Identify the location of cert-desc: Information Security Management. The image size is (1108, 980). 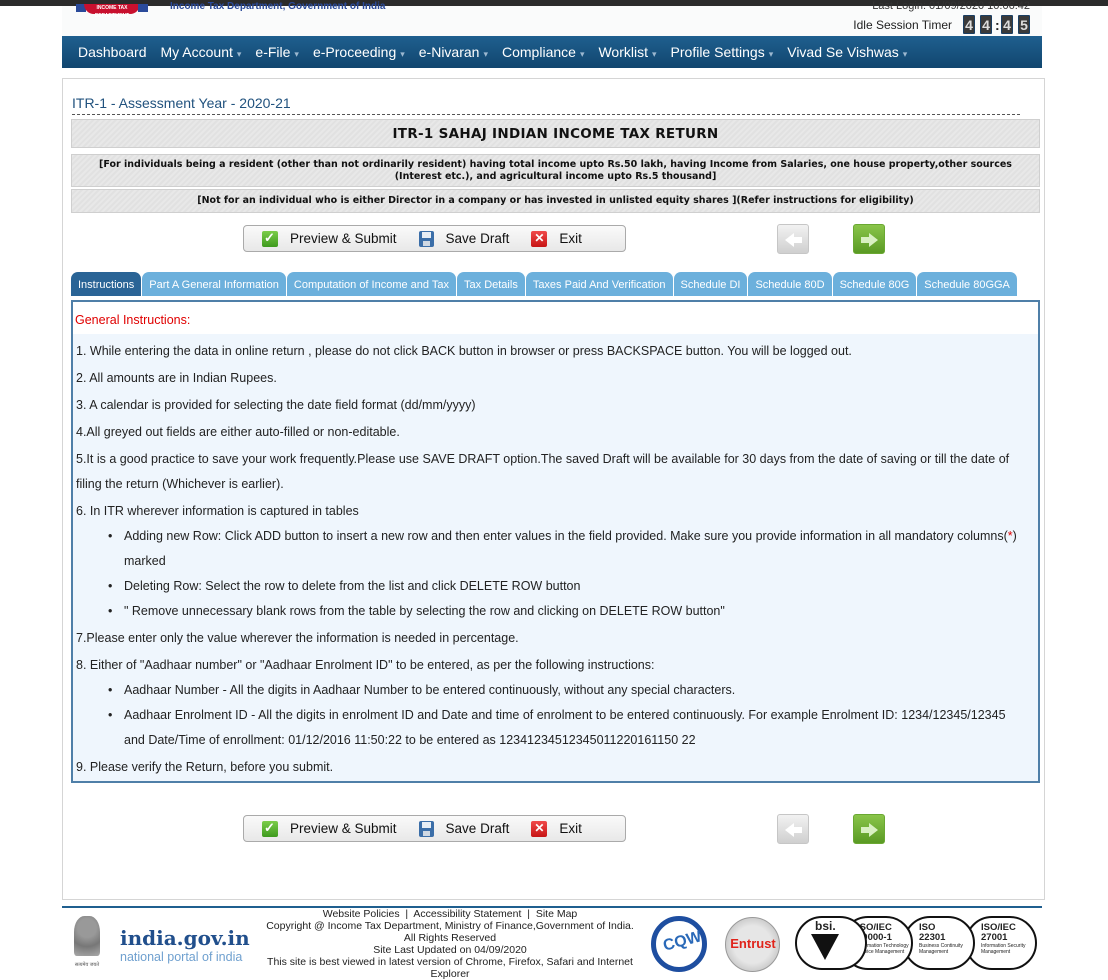
(1003, 949).